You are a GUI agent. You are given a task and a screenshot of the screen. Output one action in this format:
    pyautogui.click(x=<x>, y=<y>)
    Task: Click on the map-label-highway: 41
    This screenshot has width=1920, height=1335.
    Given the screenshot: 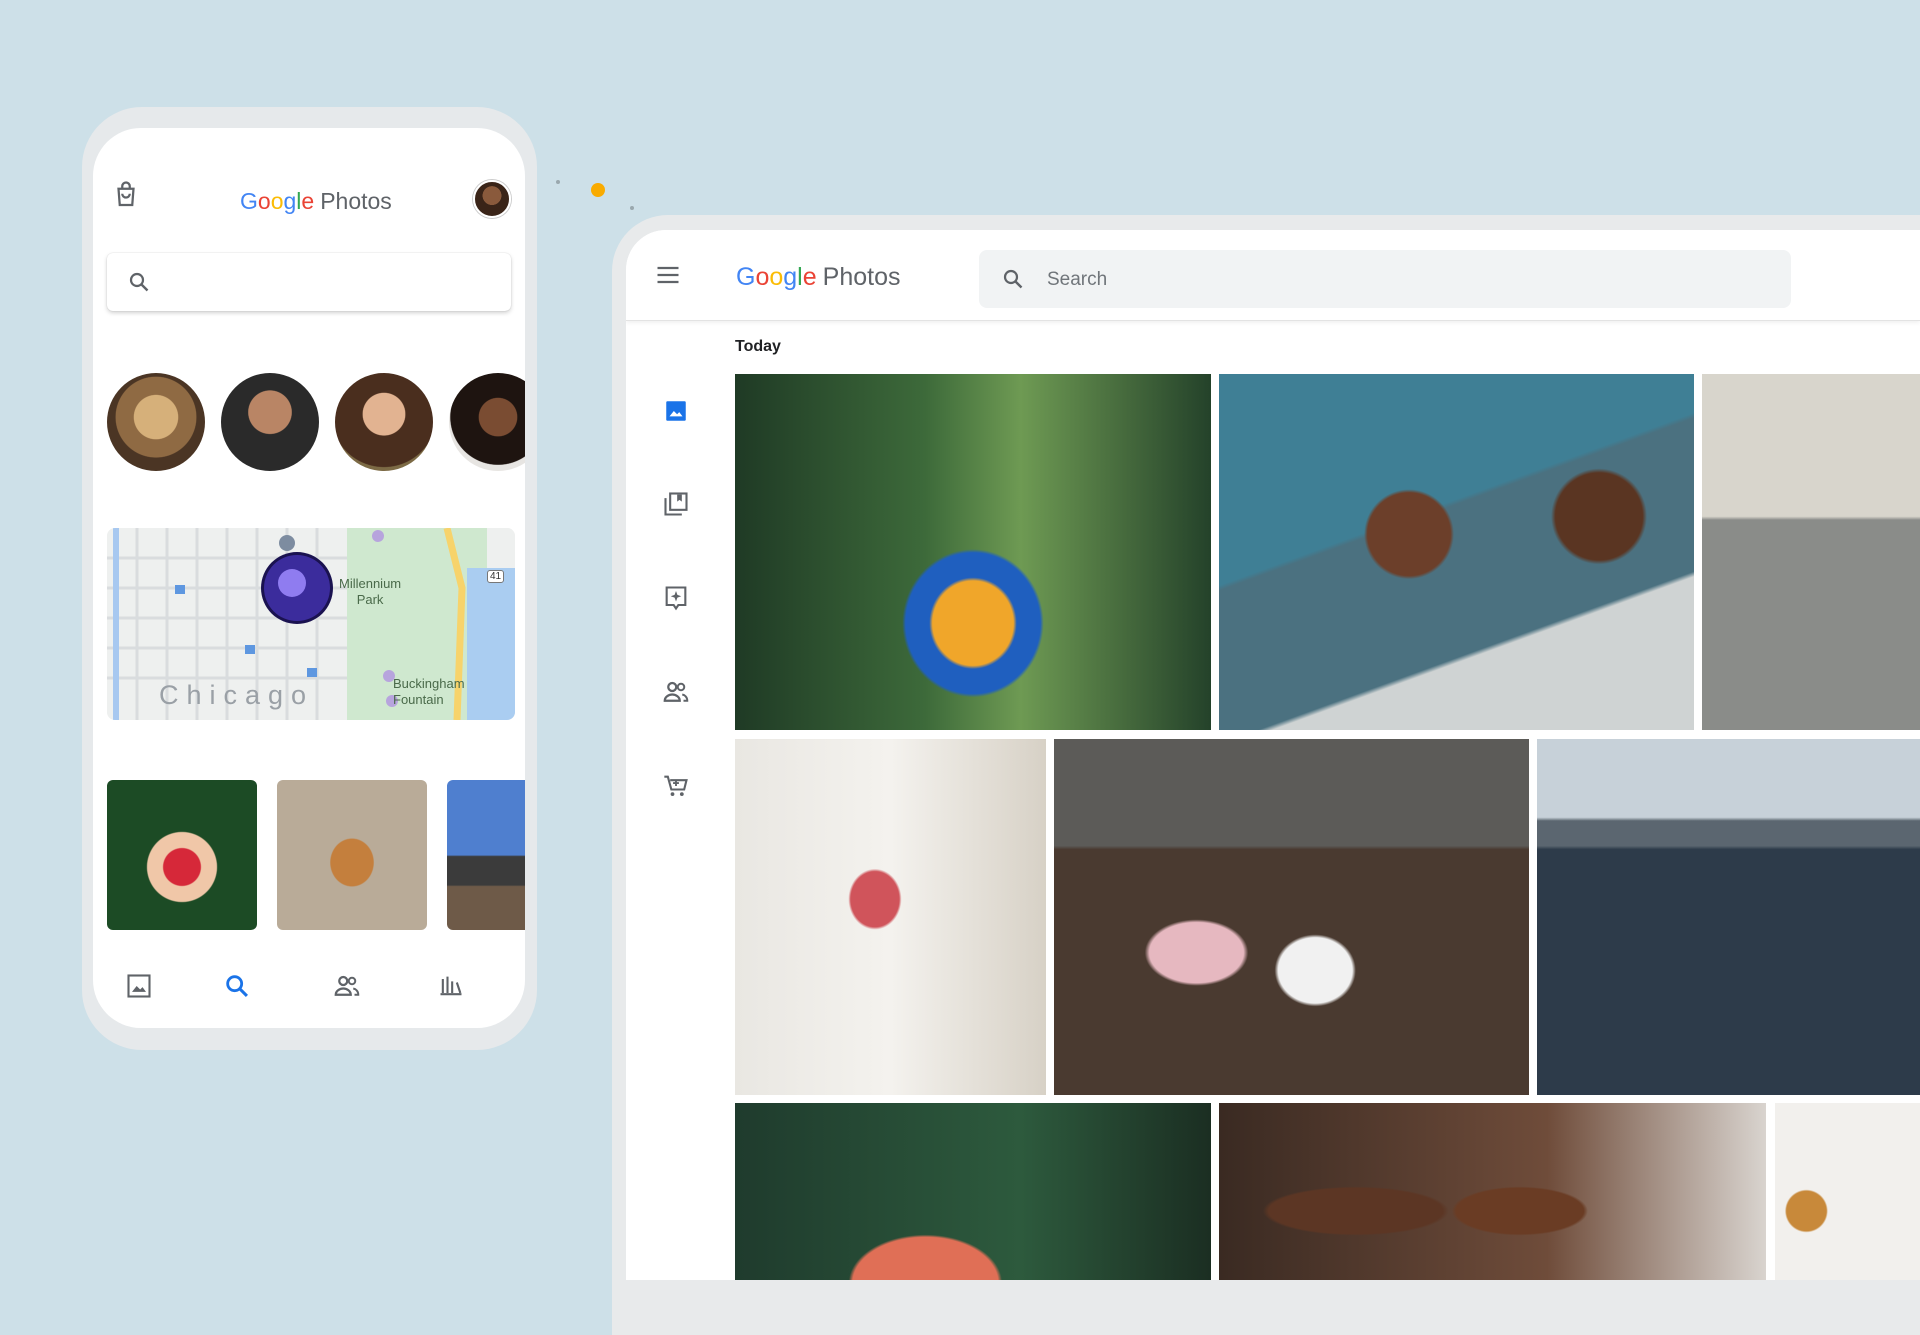 What is the action you would take?
    pyautogui.click(x=496, y=576)
    